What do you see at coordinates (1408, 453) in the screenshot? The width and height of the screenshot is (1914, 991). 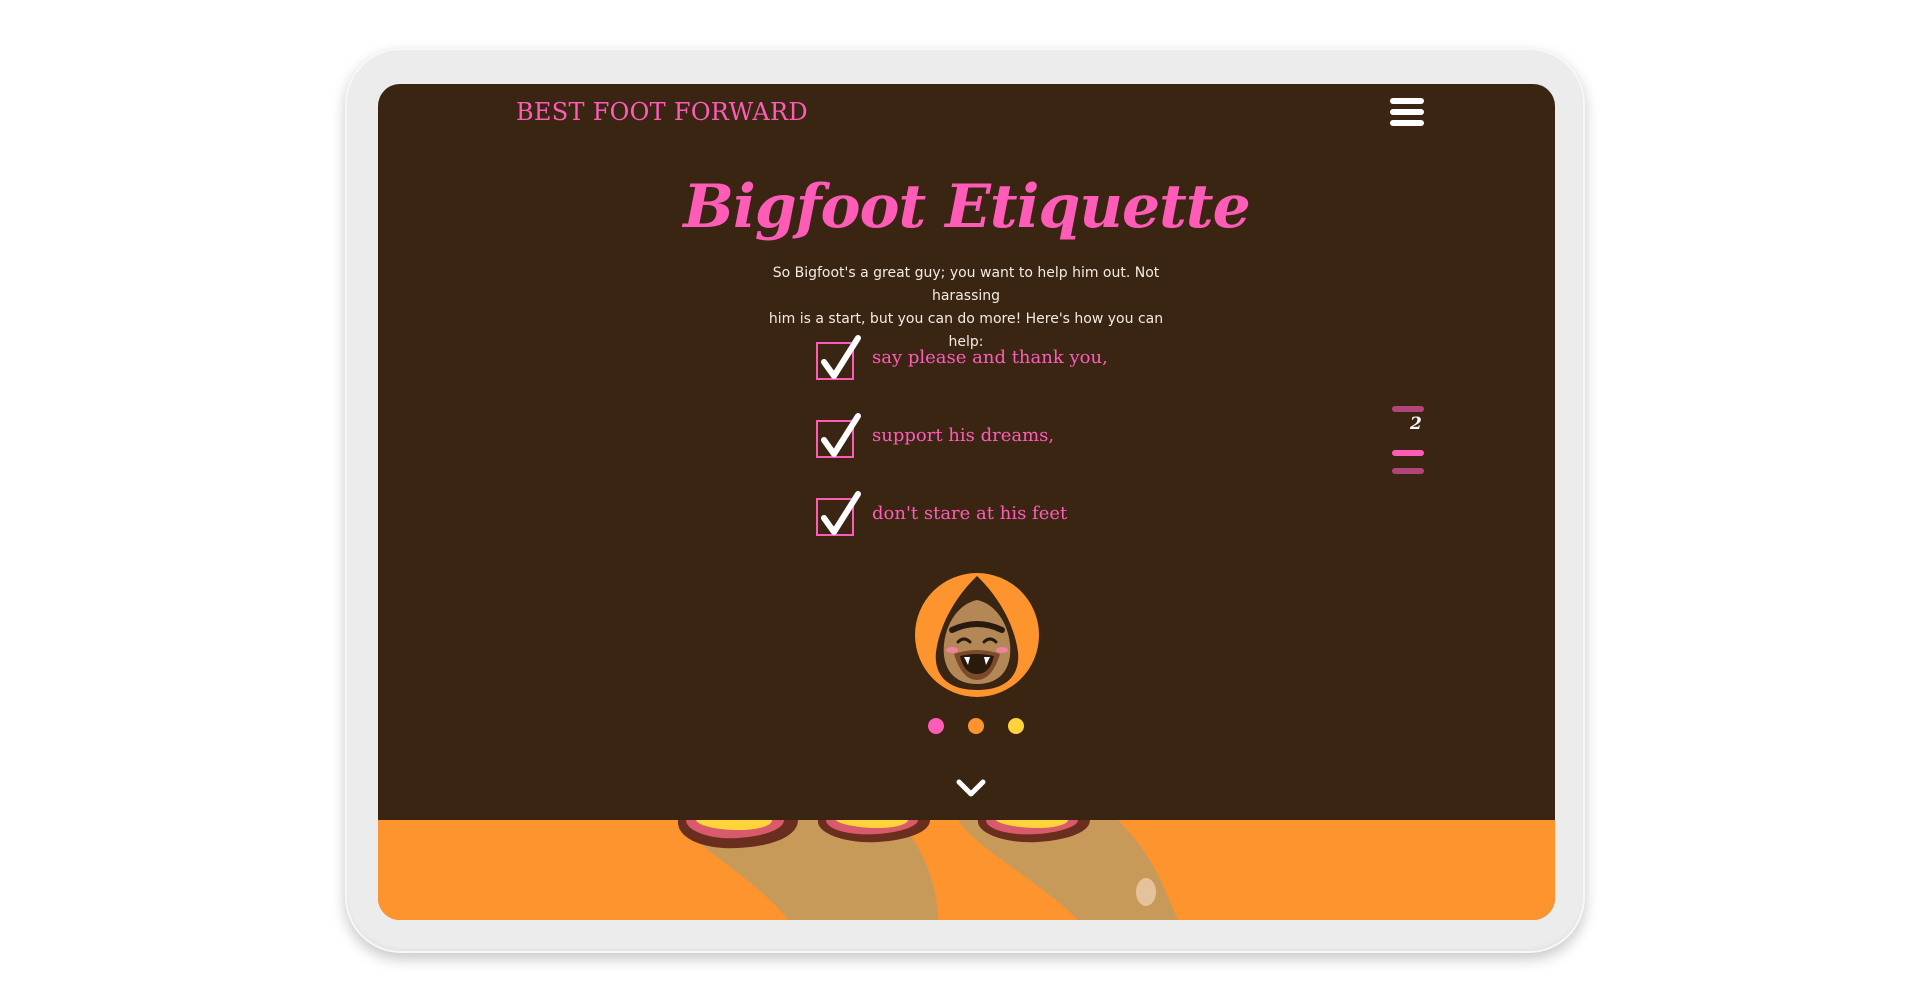 I see `section-nav-dash-active` at bounding box center [1408, 453].